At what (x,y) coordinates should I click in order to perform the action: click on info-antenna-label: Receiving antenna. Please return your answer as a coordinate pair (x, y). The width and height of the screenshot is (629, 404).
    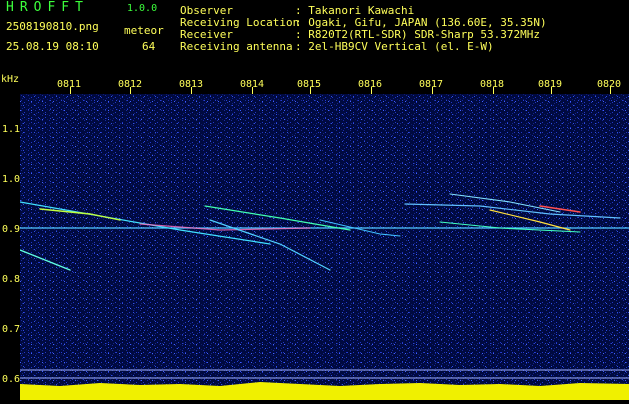
    Looking at the image, I should click on (236, 46).